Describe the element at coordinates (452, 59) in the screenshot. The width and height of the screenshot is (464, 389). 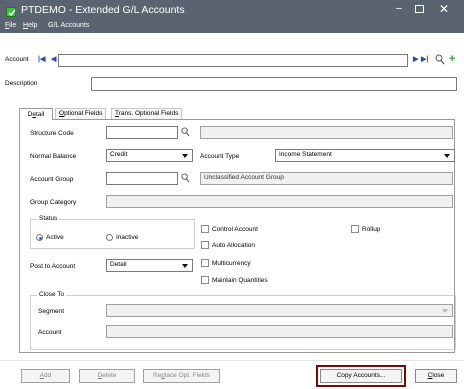
I see `add-new-icon: +` at that location.